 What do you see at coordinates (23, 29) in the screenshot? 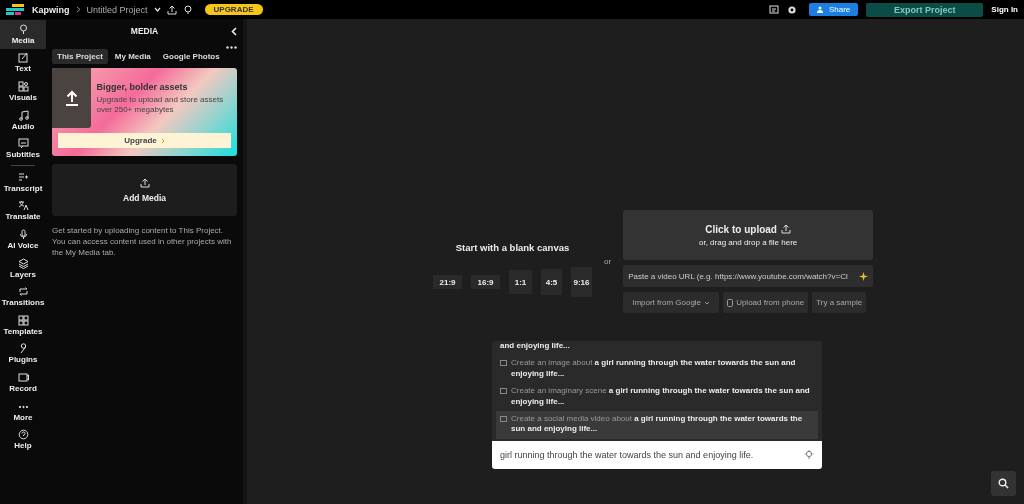
I see `pin-icon` at bounding box center [23, 29].